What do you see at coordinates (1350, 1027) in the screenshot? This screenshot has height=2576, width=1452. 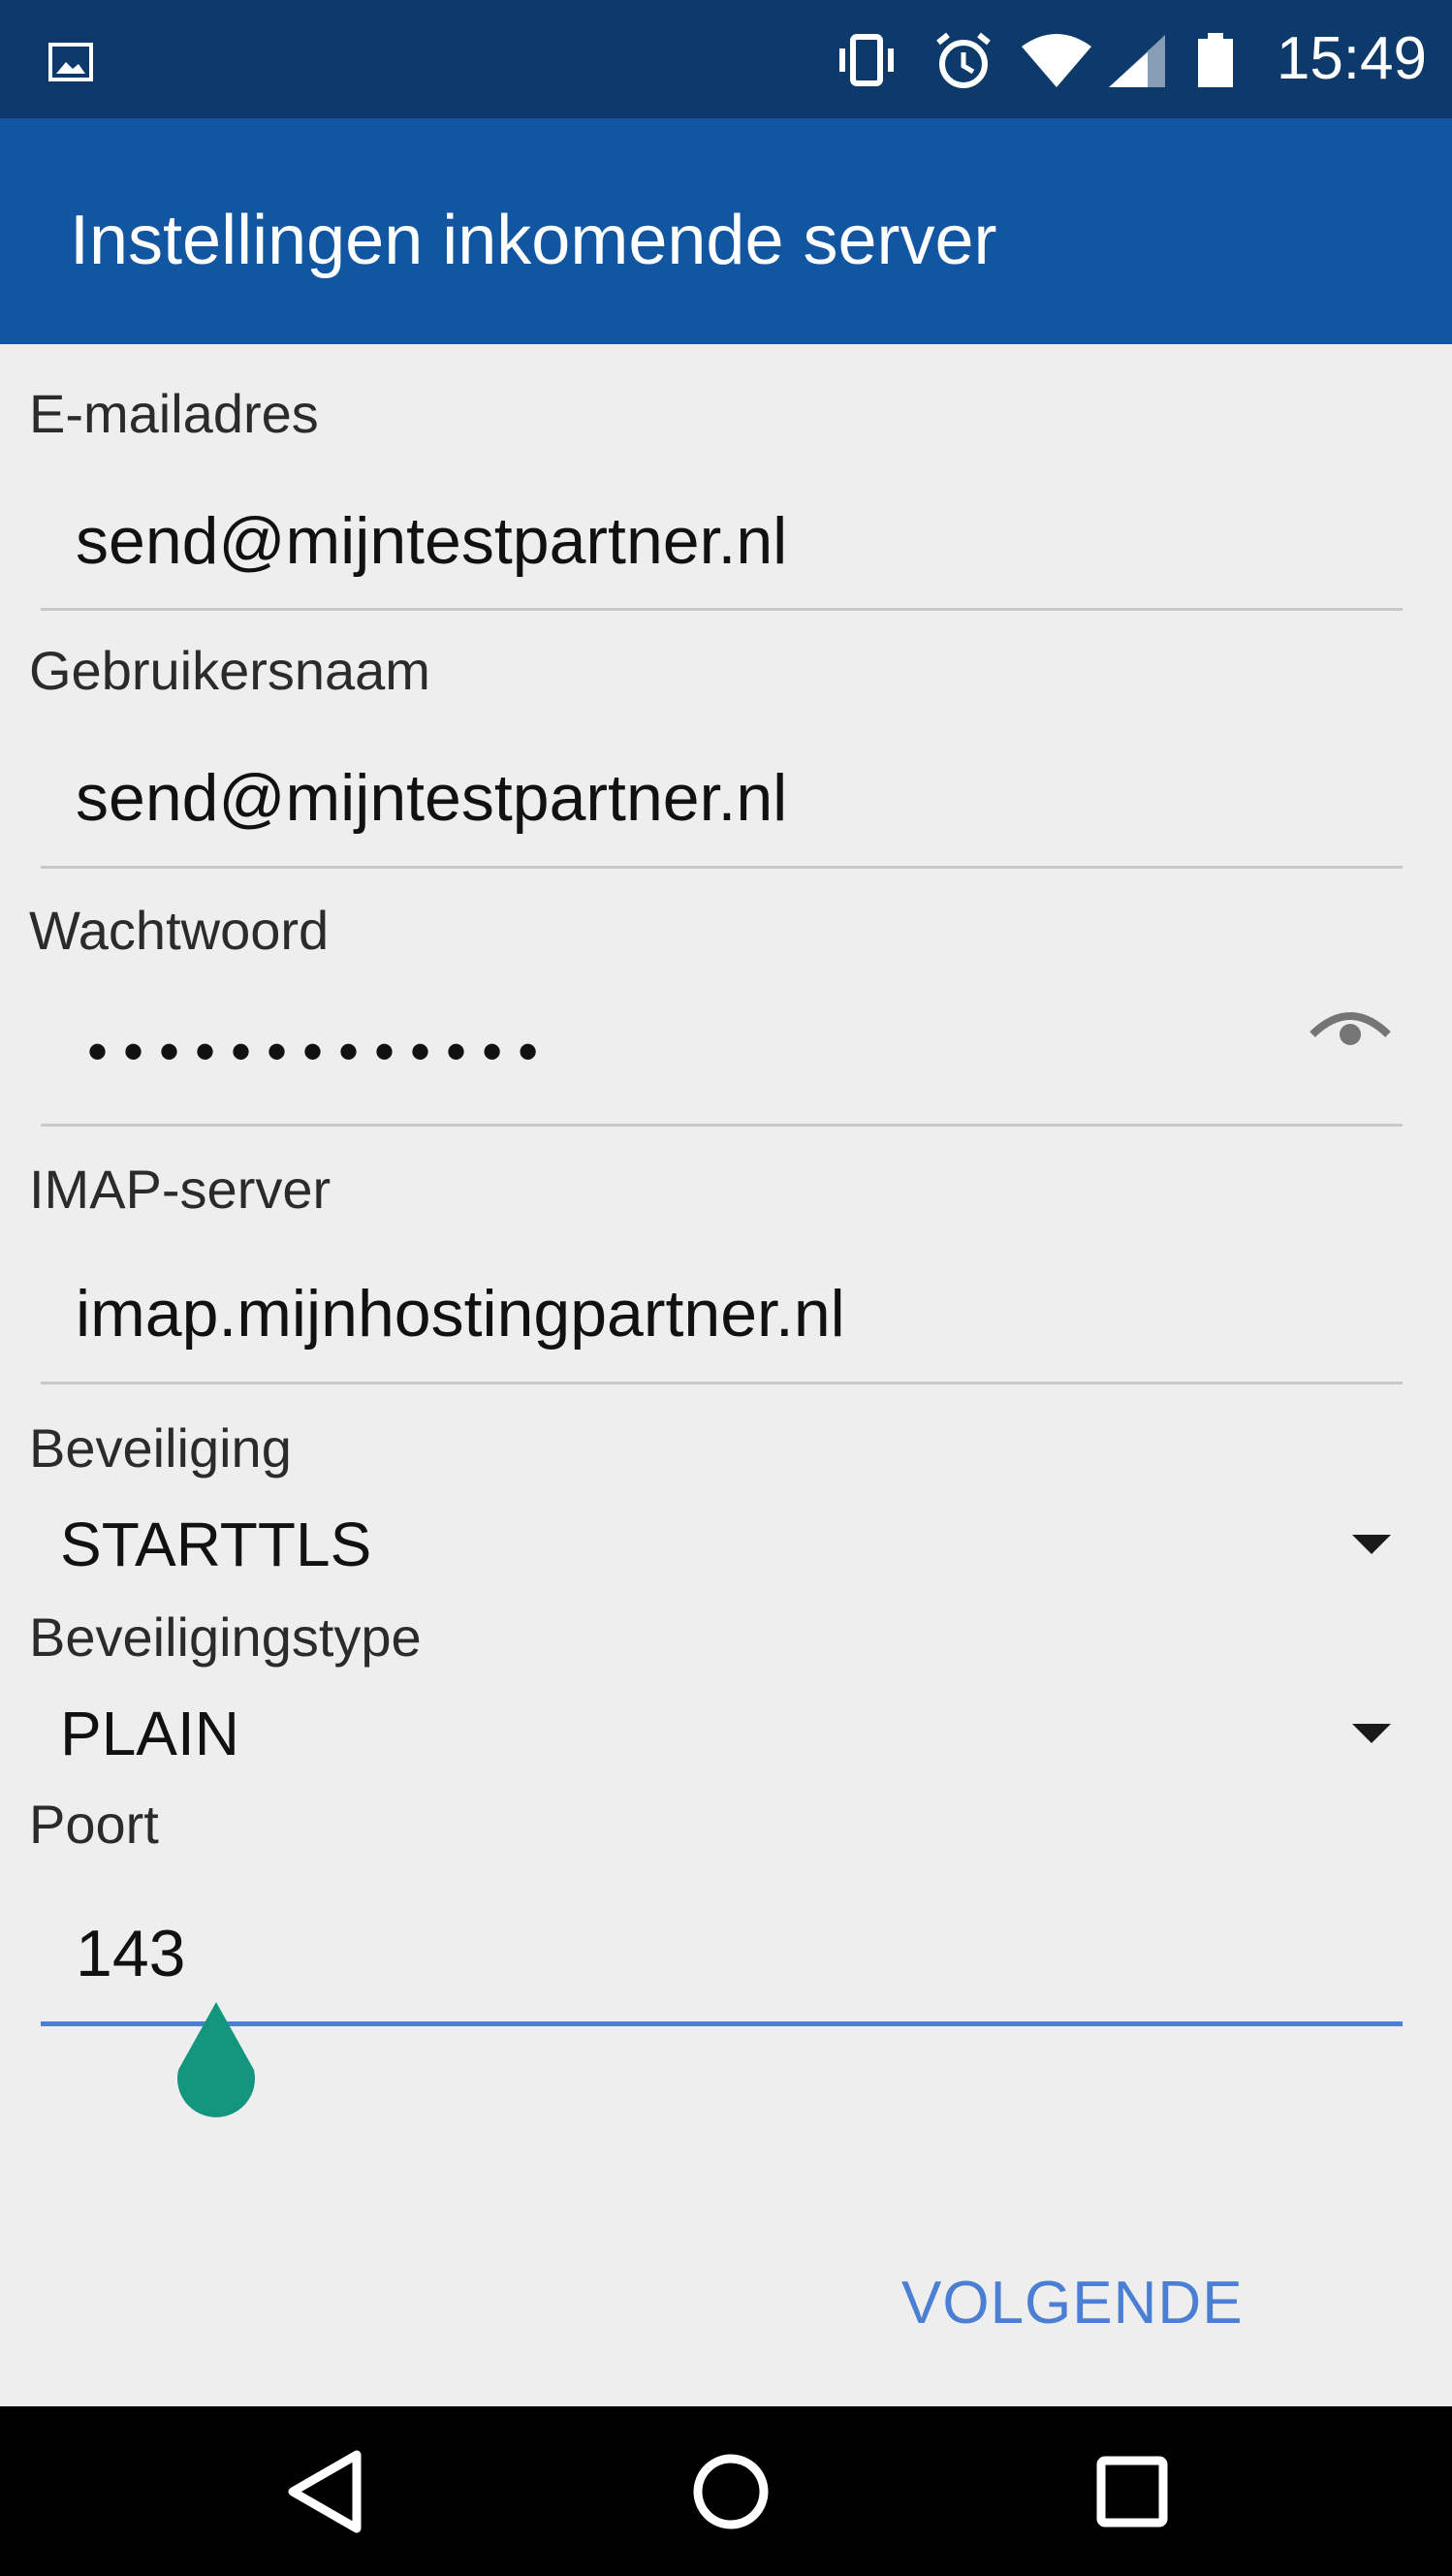 I see `eye-icon` at bounding box center [1350, 1027].